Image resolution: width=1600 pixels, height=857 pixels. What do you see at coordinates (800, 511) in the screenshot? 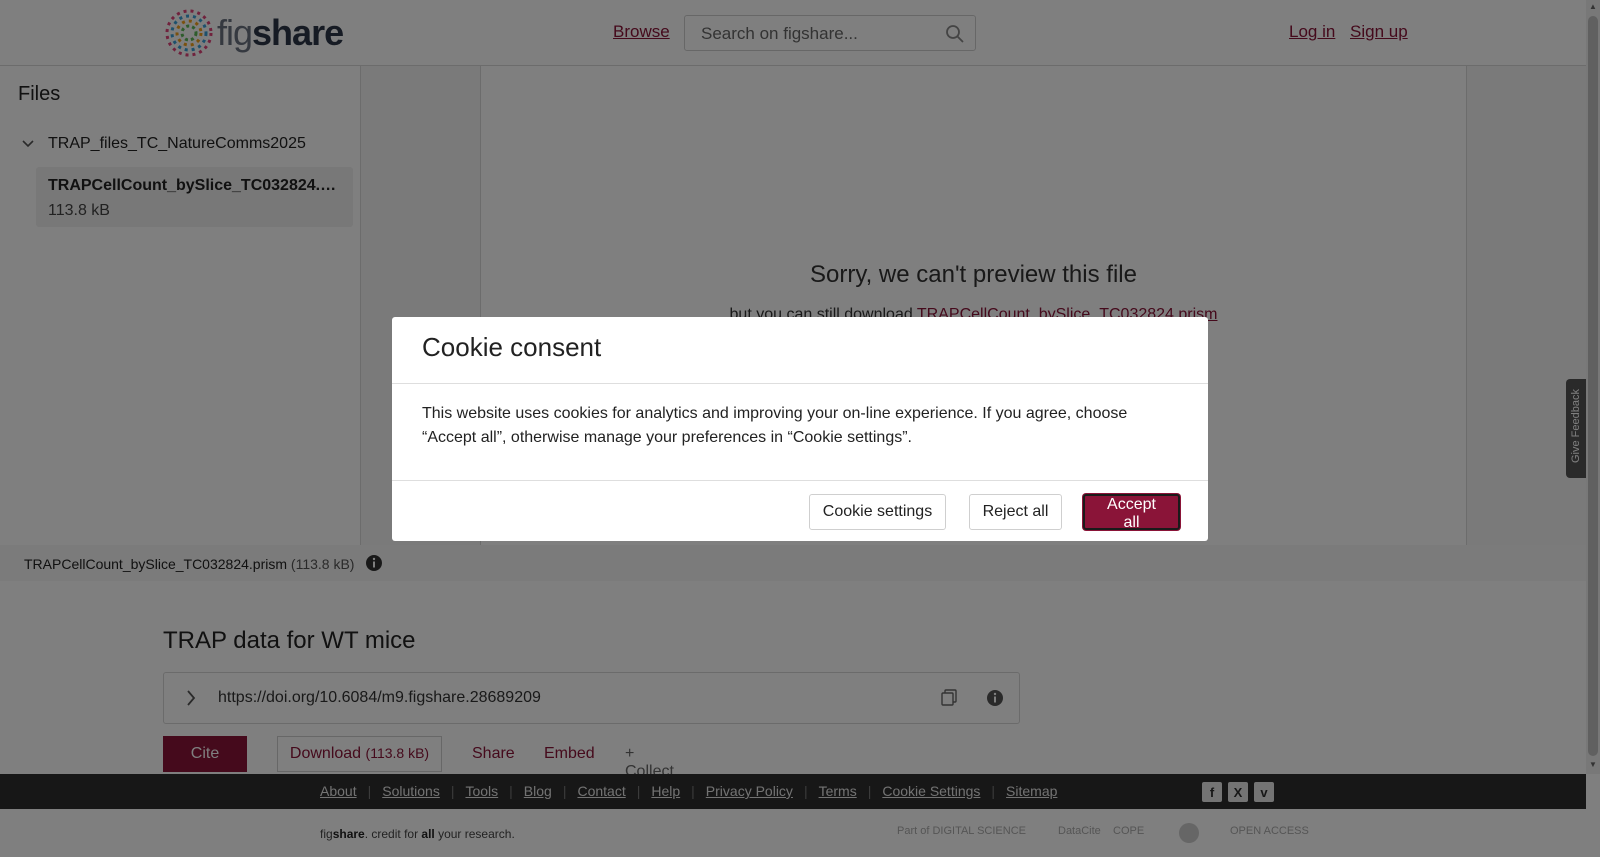
I see `modal-footer: Cookie settings Reject all Accept all` at bounding box center [800, 511].